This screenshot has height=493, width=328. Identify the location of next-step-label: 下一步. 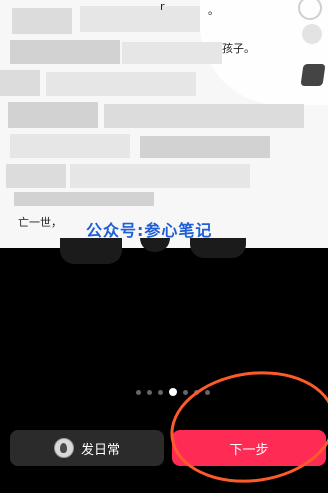
(249, 450).